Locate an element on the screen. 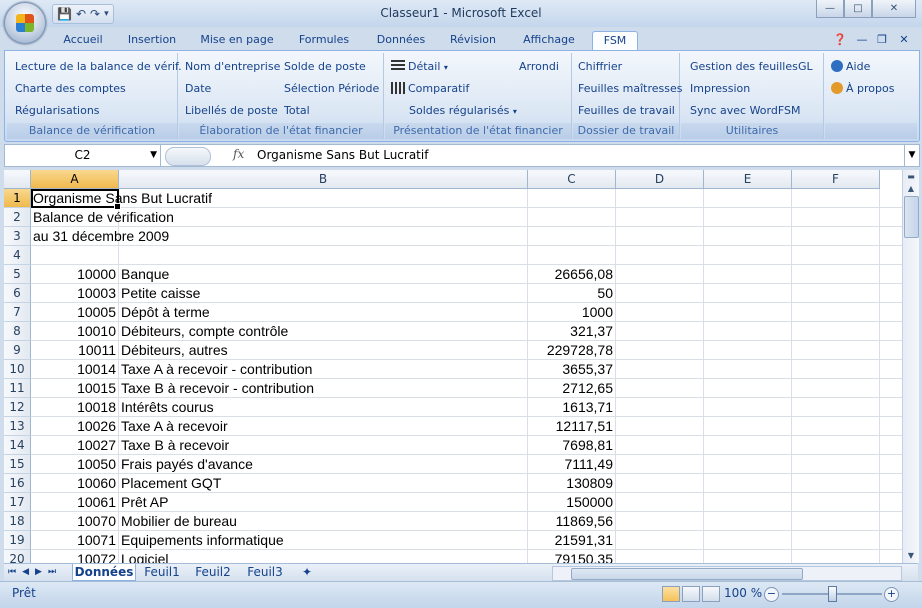 Image resolution: width=922 pixels, height=608 pixels. cell-c: 1613,71 is located at coordinates (570, 407).